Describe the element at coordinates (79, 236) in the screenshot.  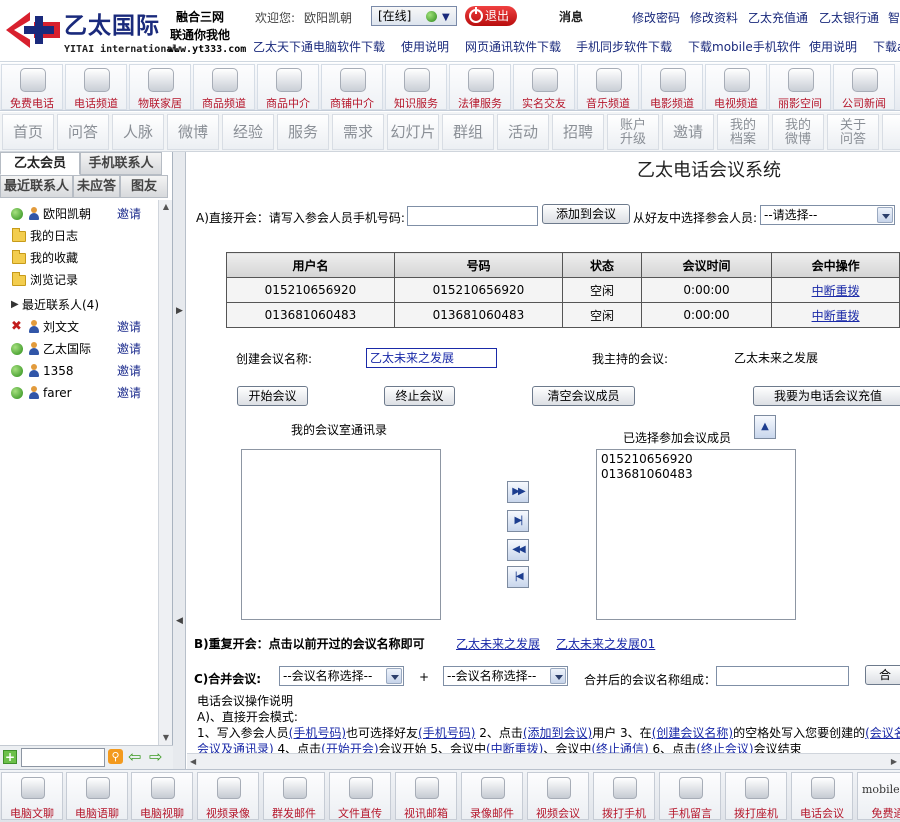
I see `folder-row-diary: 我的日志` at that location.